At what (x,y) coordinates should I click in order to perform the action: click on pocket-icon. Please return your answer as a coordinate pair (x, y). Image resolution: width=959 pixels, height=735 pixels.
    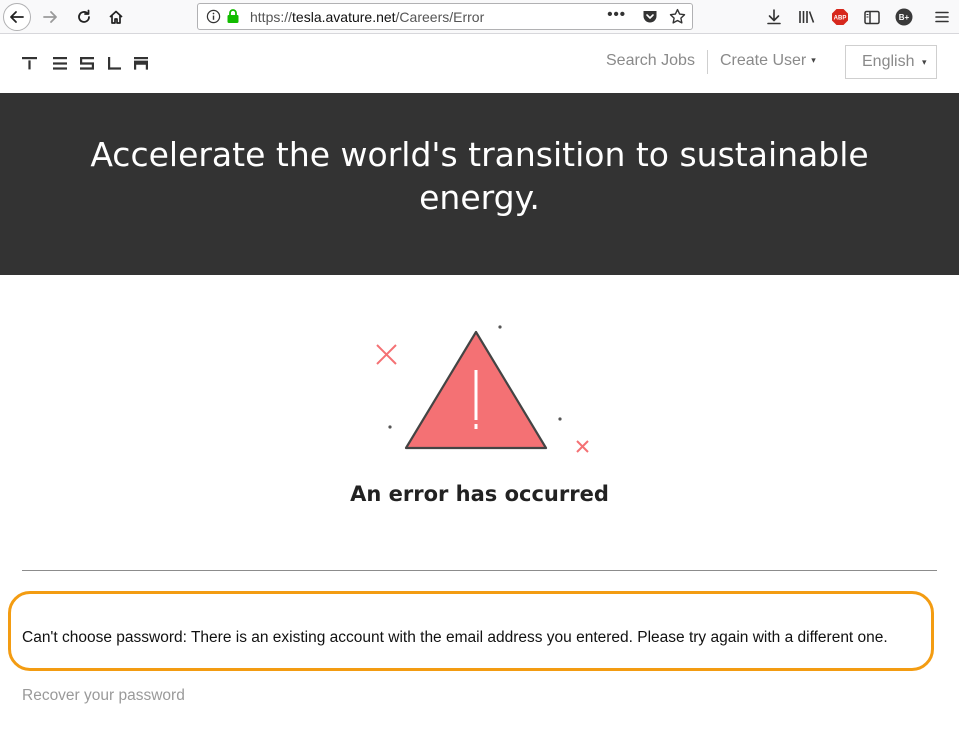
    Looking at the image, I should click on (650, 19).